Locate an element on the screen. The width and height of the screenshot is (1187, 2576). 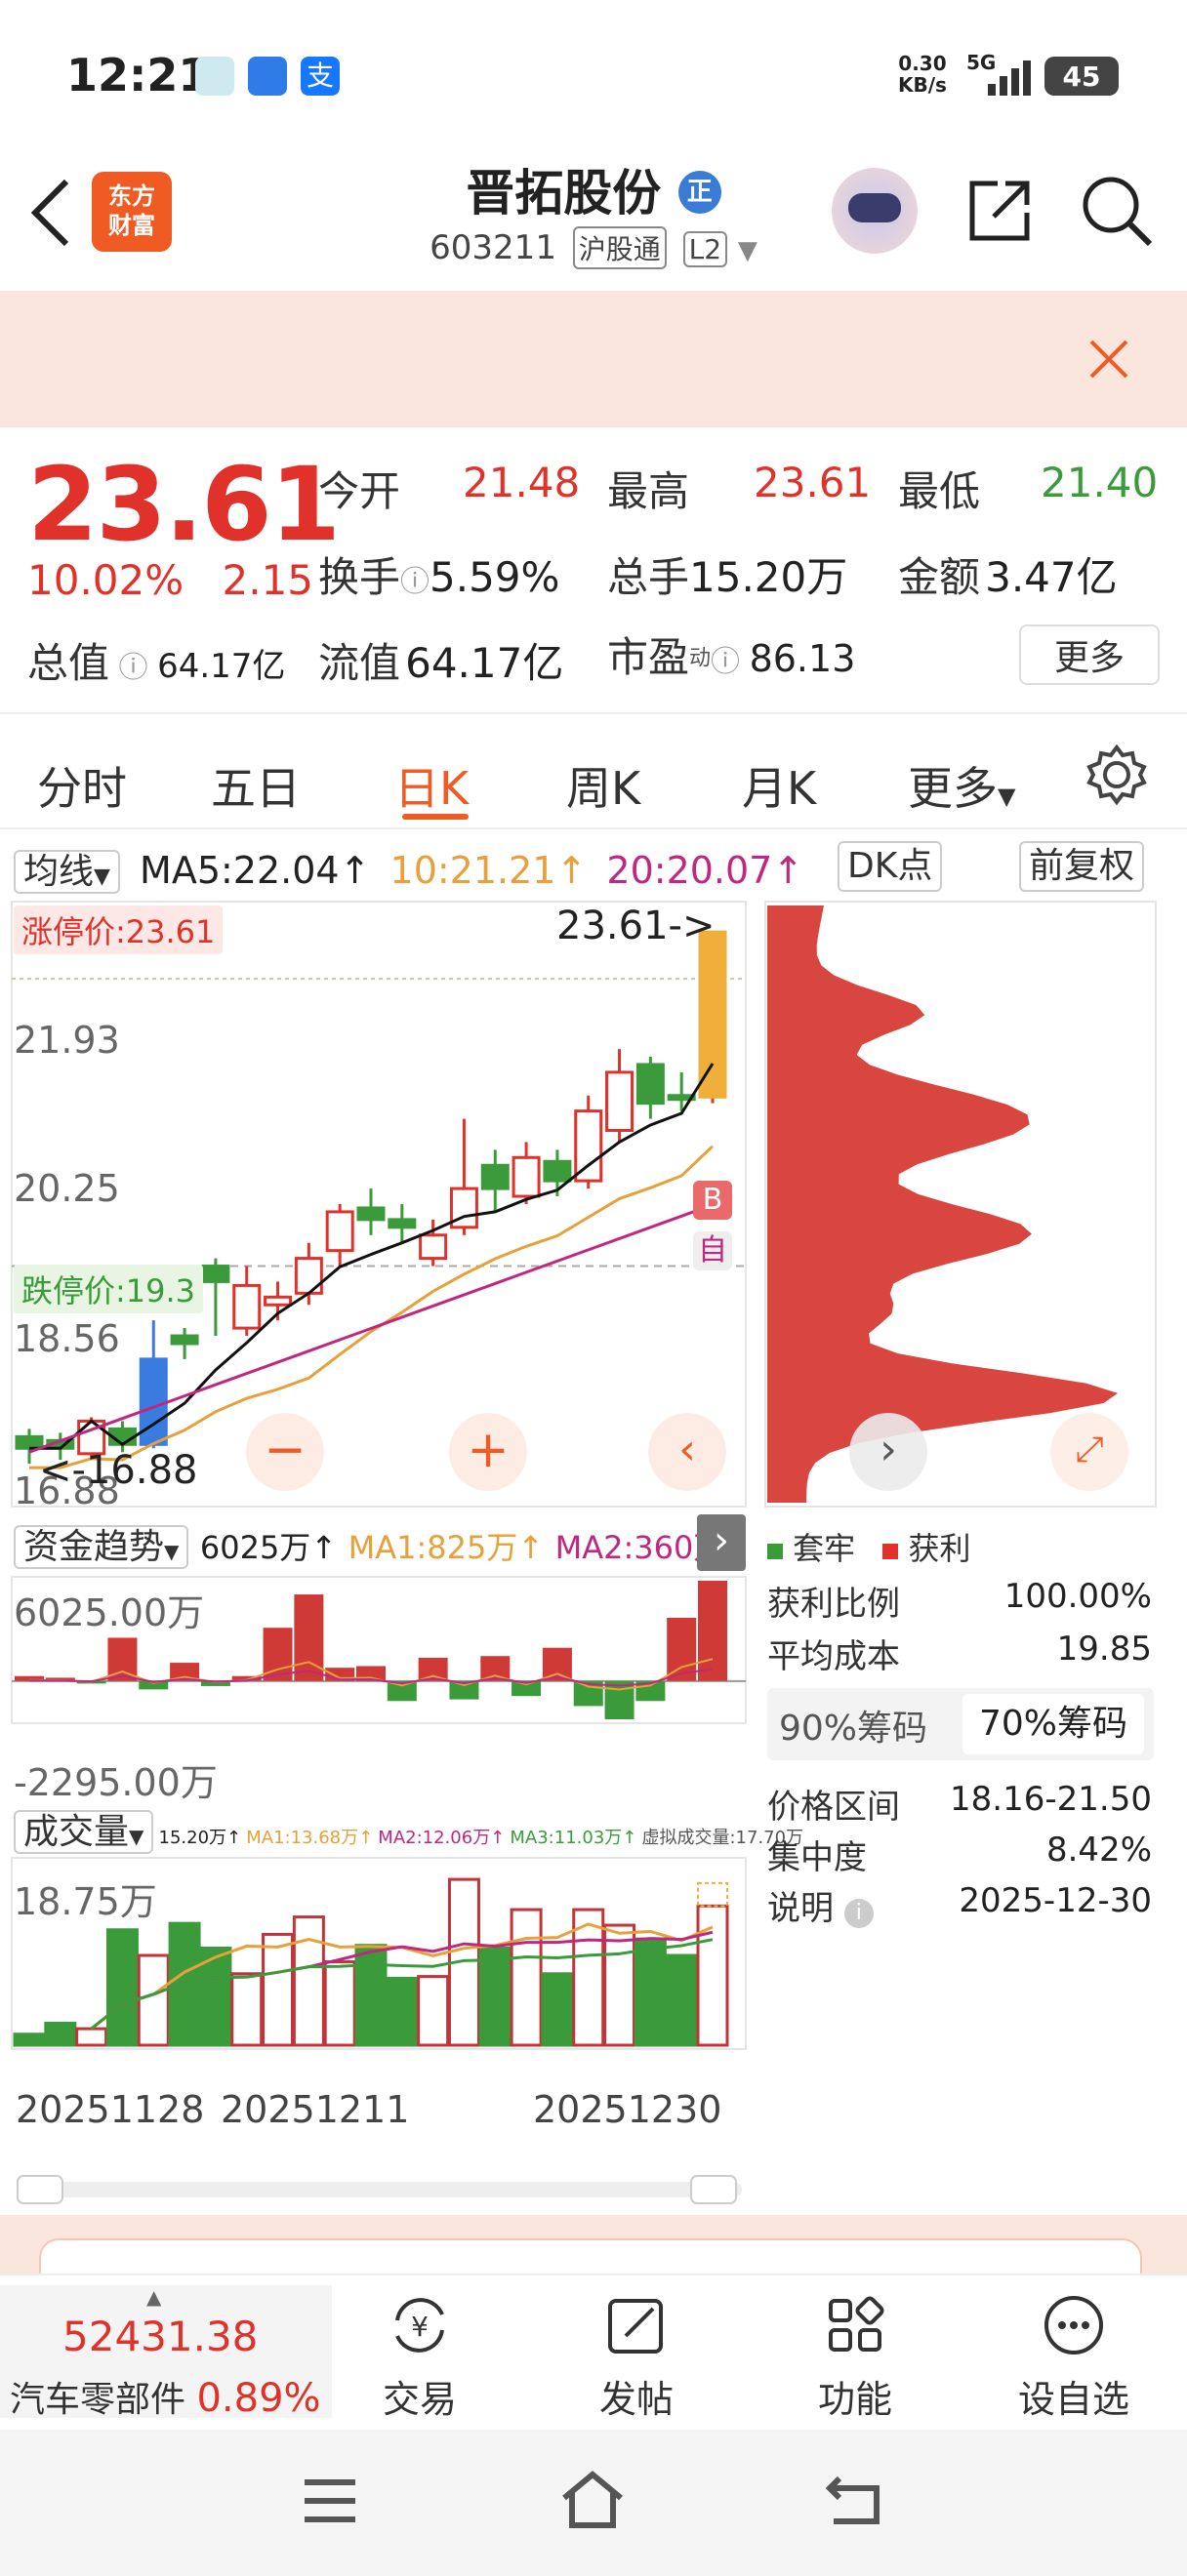
net-speed: 0.30 KB/s is located at coordinates (922, 74).